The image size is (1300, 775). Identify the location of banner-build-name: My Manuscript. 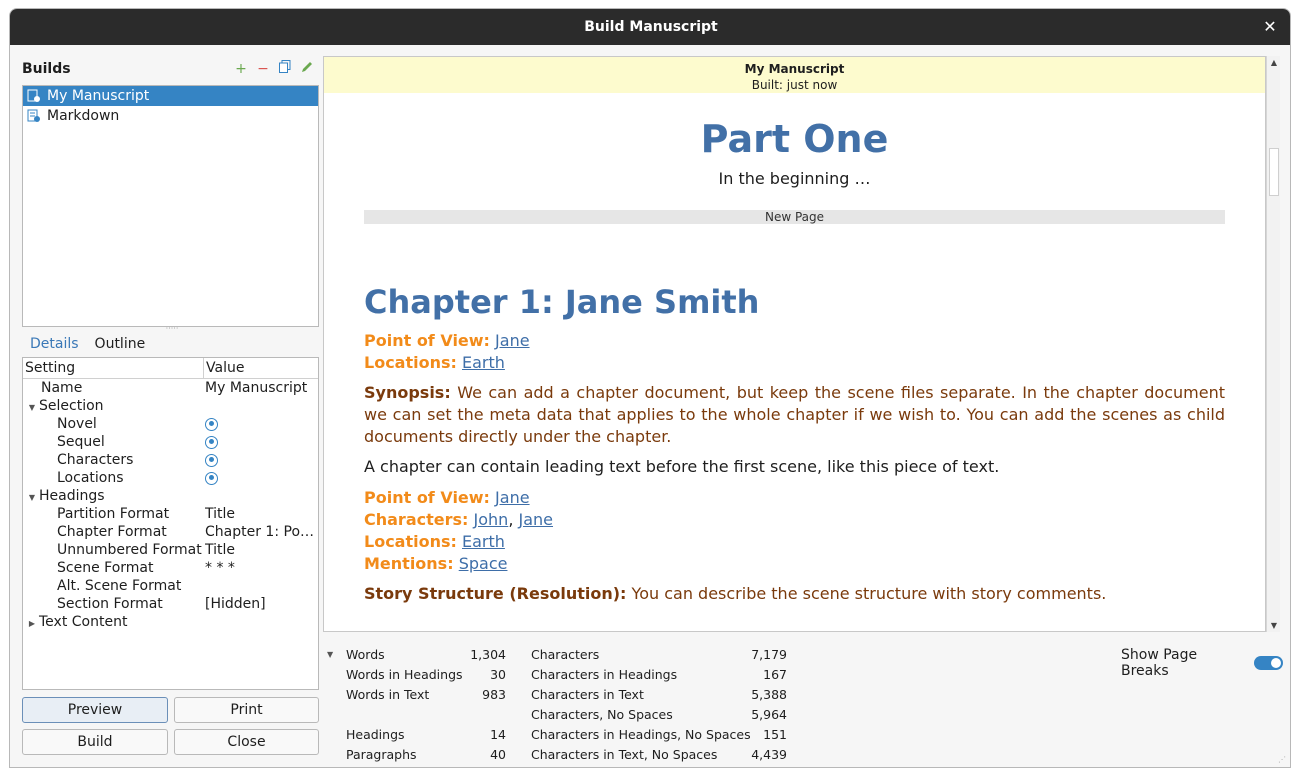
(794, 69).